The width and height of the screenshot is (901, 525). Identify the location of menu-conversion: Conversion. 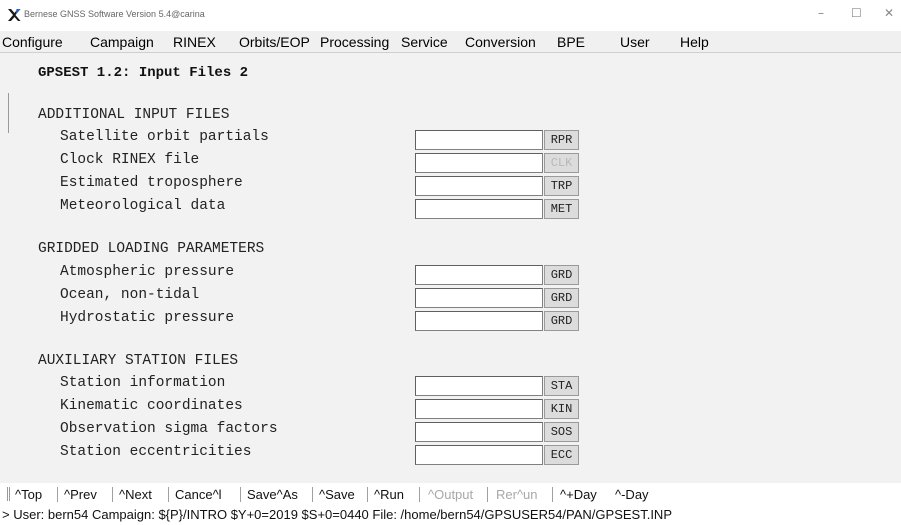
(500, 42).